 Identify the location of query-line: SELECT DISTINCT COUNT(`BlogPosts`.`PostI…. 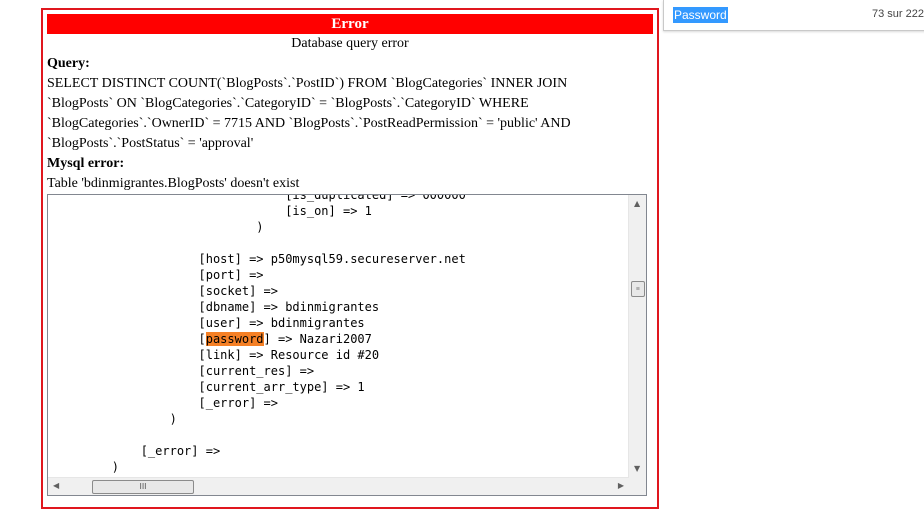
(307, 83).